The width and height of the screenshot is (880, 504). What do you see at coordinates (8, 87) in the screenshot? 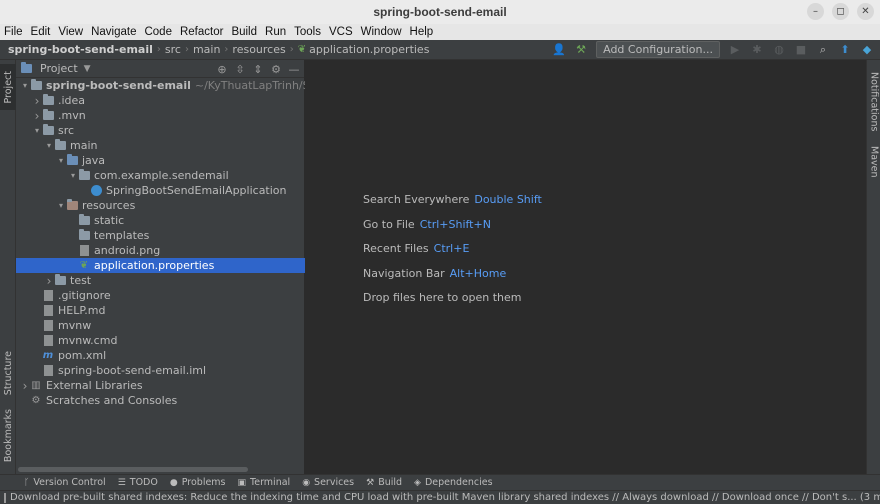
I see `tab-project: Project` at bounding box center [8, 87].